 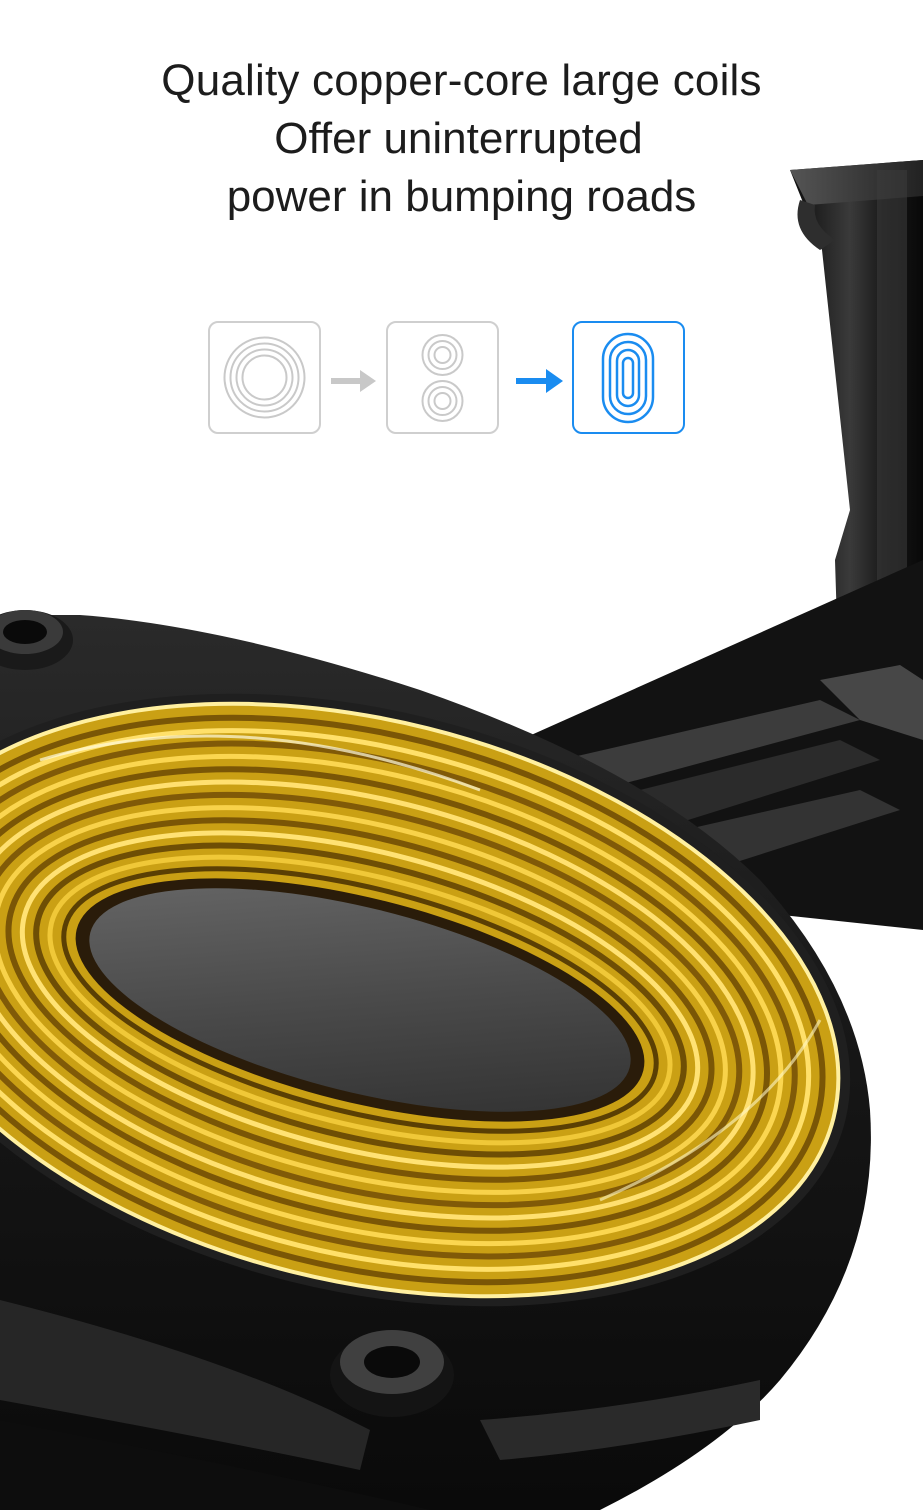 I want to click on concentric-circle-coil-icon, so click(x=264, y=377).